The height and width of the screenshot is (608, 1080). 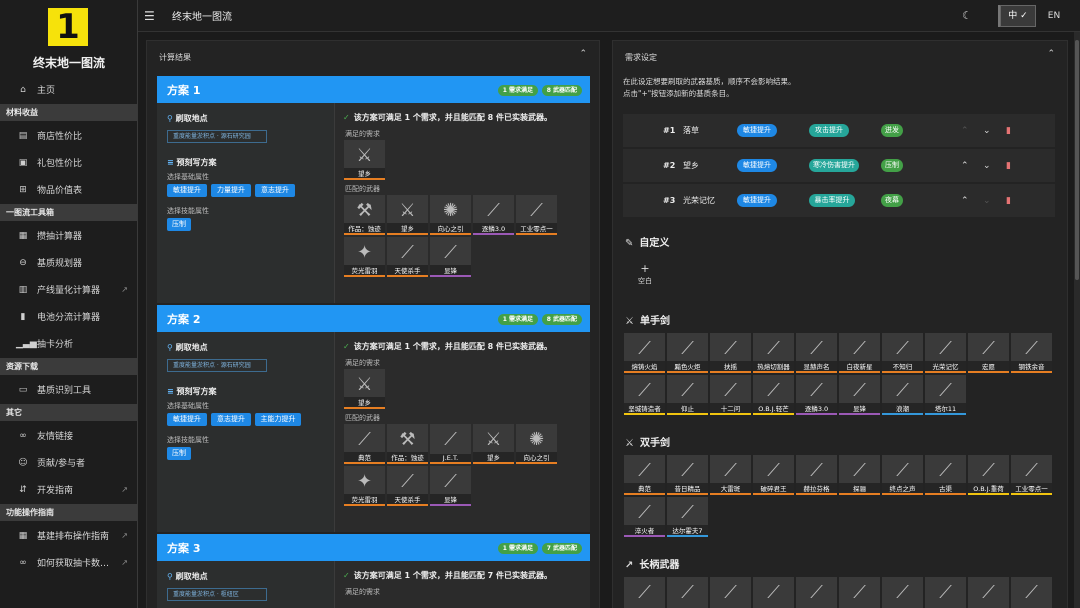 What do you see at coordinates (902, 395) in the screenshot?
I see `weapon-card: ⟋ 浪潮` at bounding box center [902, 395].